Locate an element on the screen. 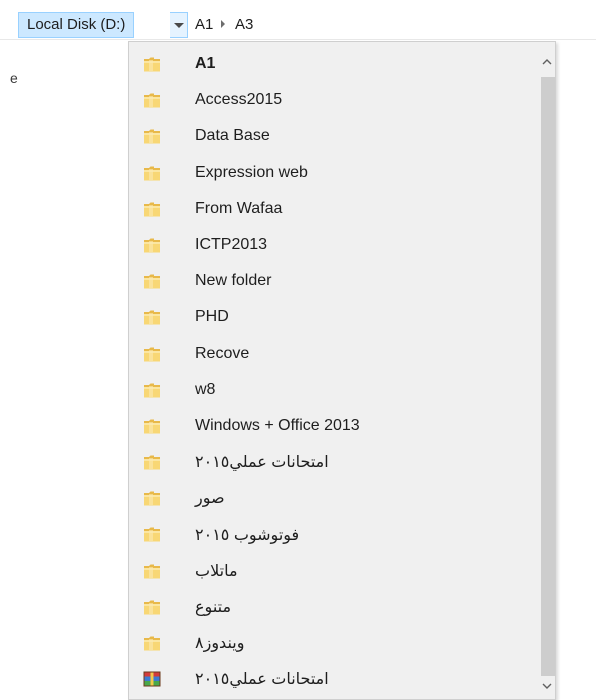 The image size is (596, 700). vertical-scrollbar is located at coordinates (546, 370).